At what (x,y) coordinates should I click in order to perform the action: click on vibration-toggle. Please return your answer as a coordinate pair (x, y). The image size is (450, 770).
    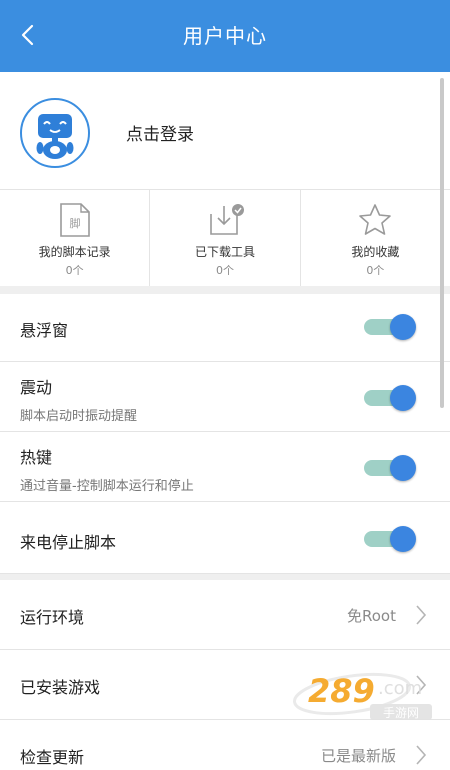
    Looking at the image, I should click on (390, 398).